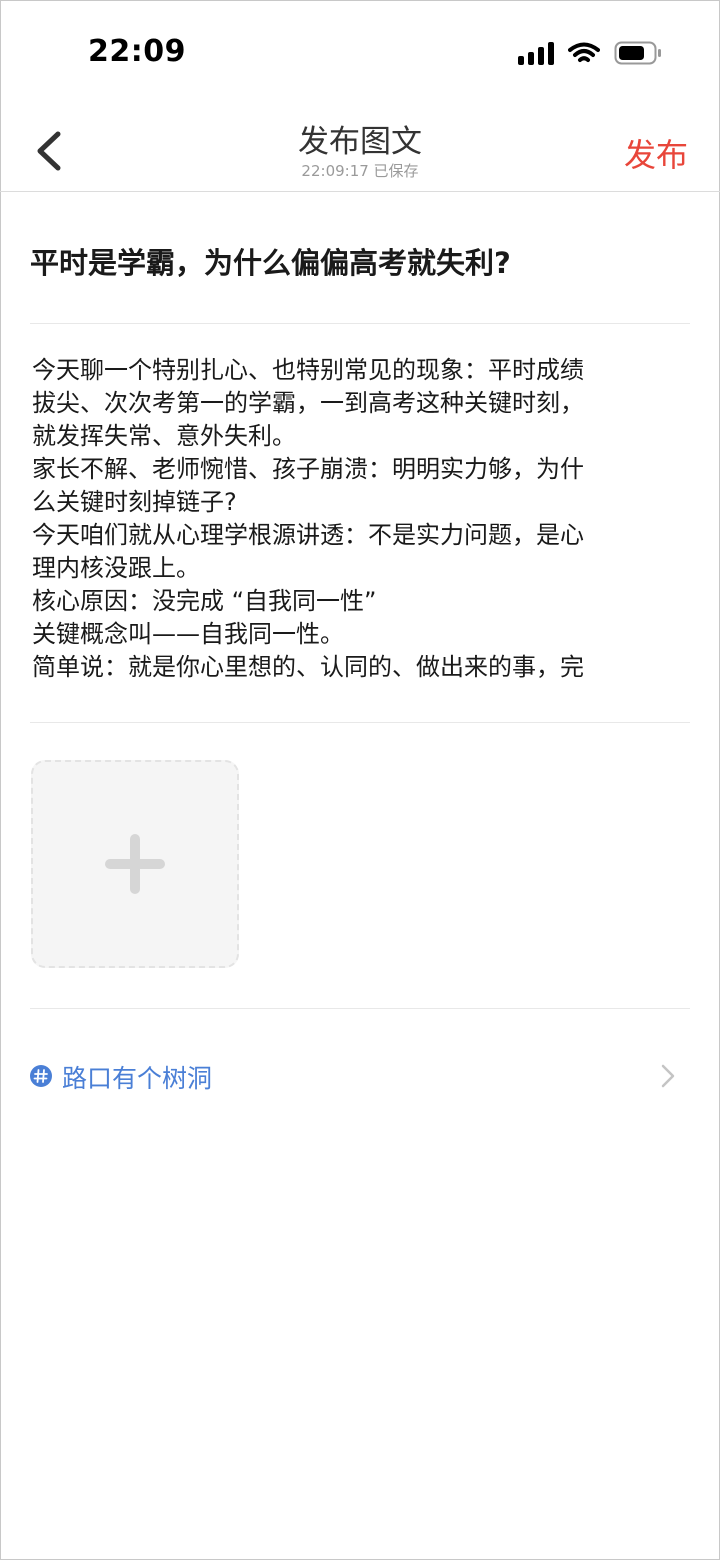  I want to click on saved-status: 22:09:17 已保存, so click(360, 171).